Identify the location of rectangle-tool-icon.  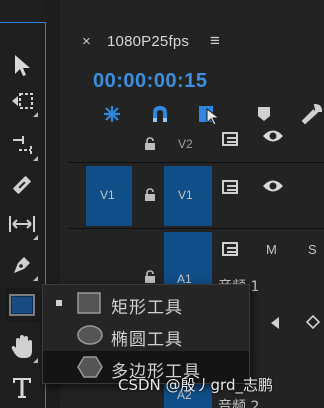
(22, 305).